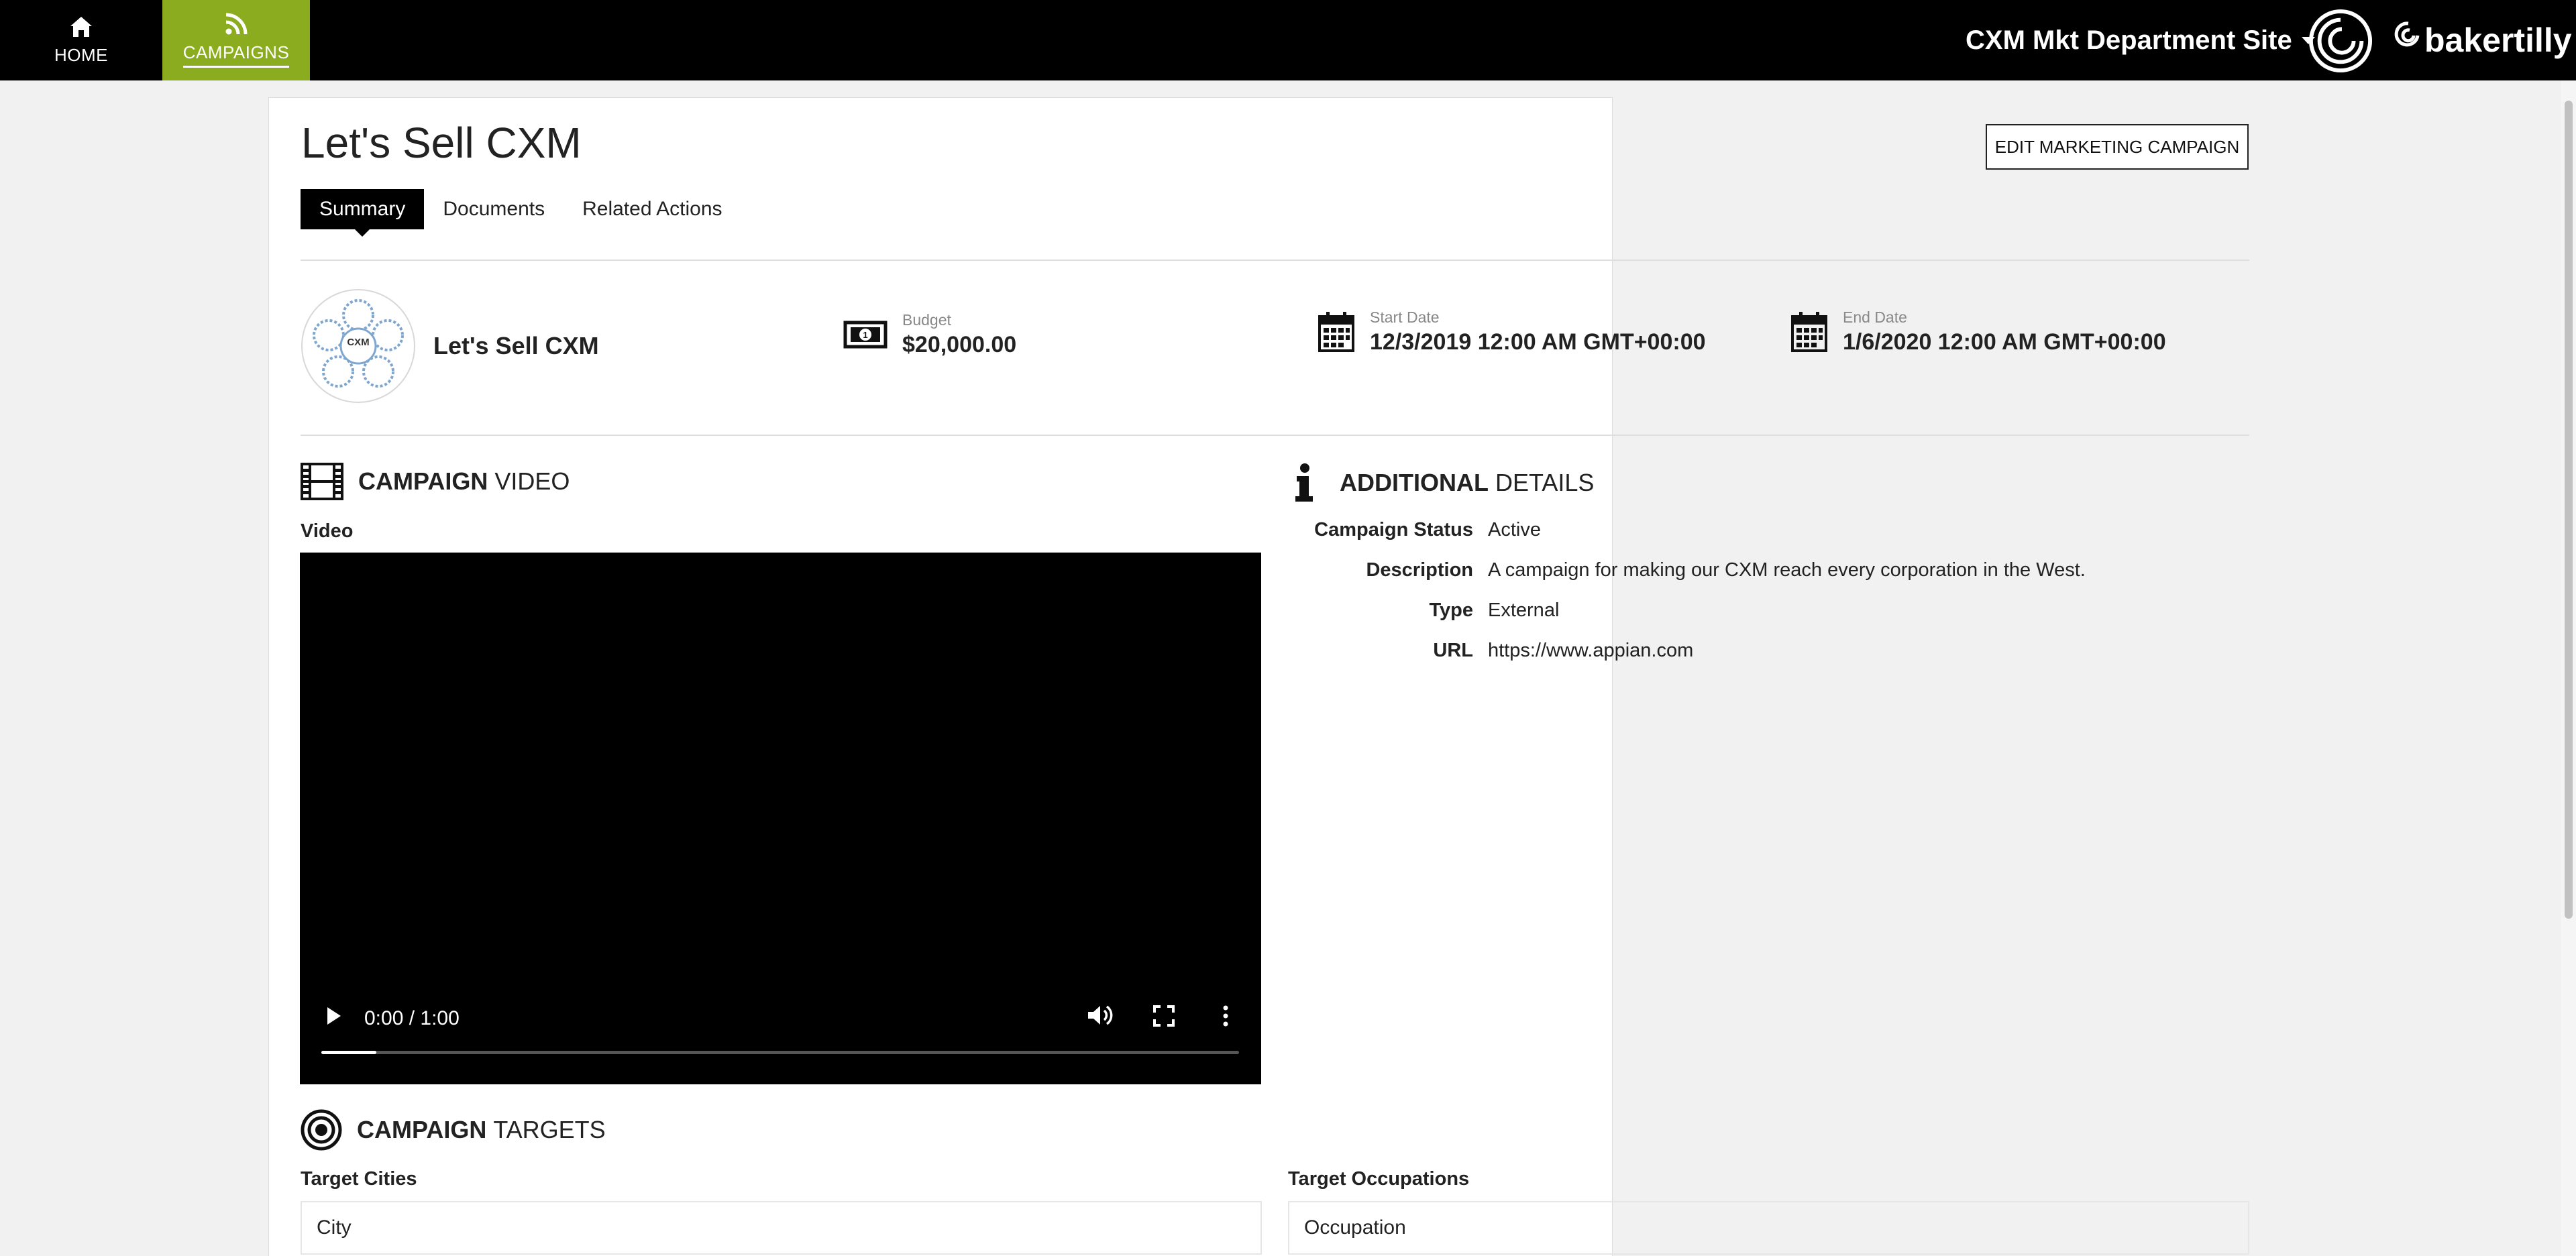  I want to click on tab-related-actions: Related Actions, so click(652, 209).